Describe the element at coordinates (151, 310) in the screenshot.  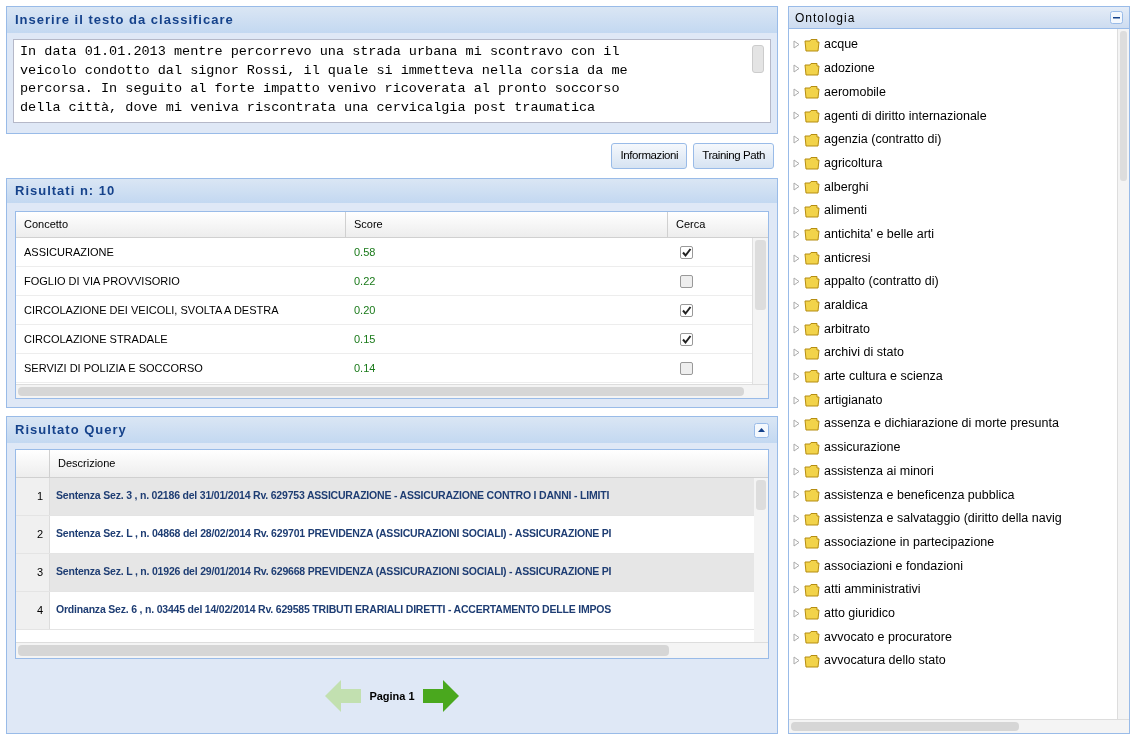
I see `table-cell-text: CIRCOLAZIONE DEI VEICOLI, SVOLTA A DESTRA` at that location.